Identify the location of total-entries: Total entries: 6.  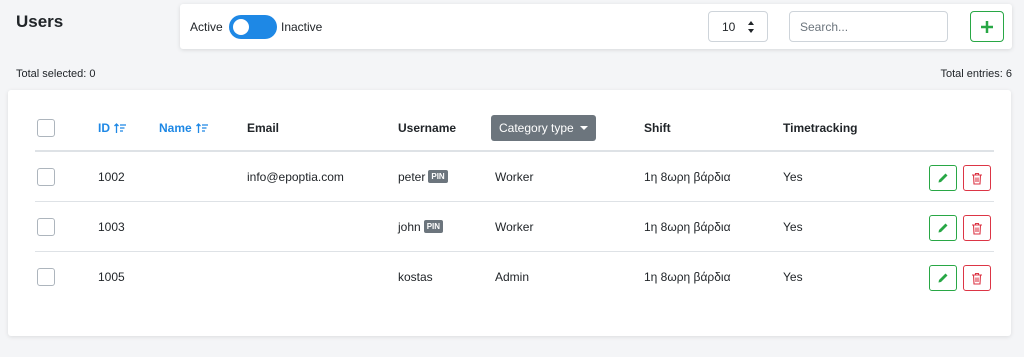
(976, 74).